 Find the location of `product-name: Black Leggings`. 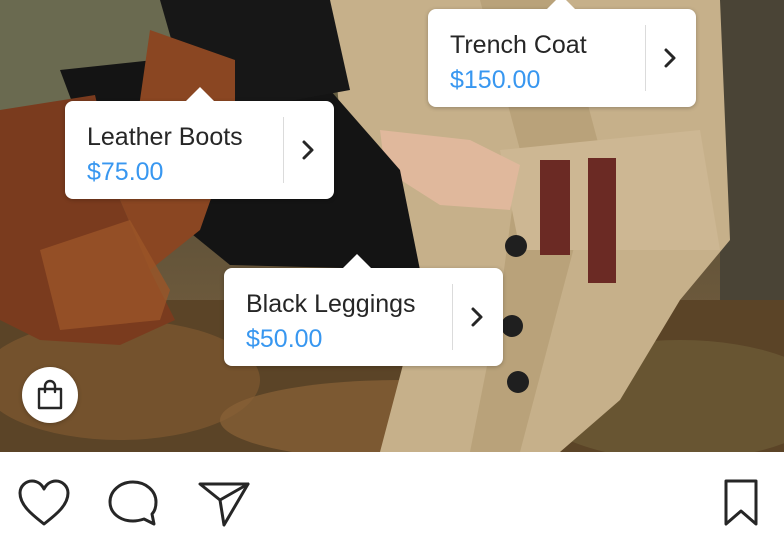

product-name: Black Leggings is located at coordinates (331, 304).